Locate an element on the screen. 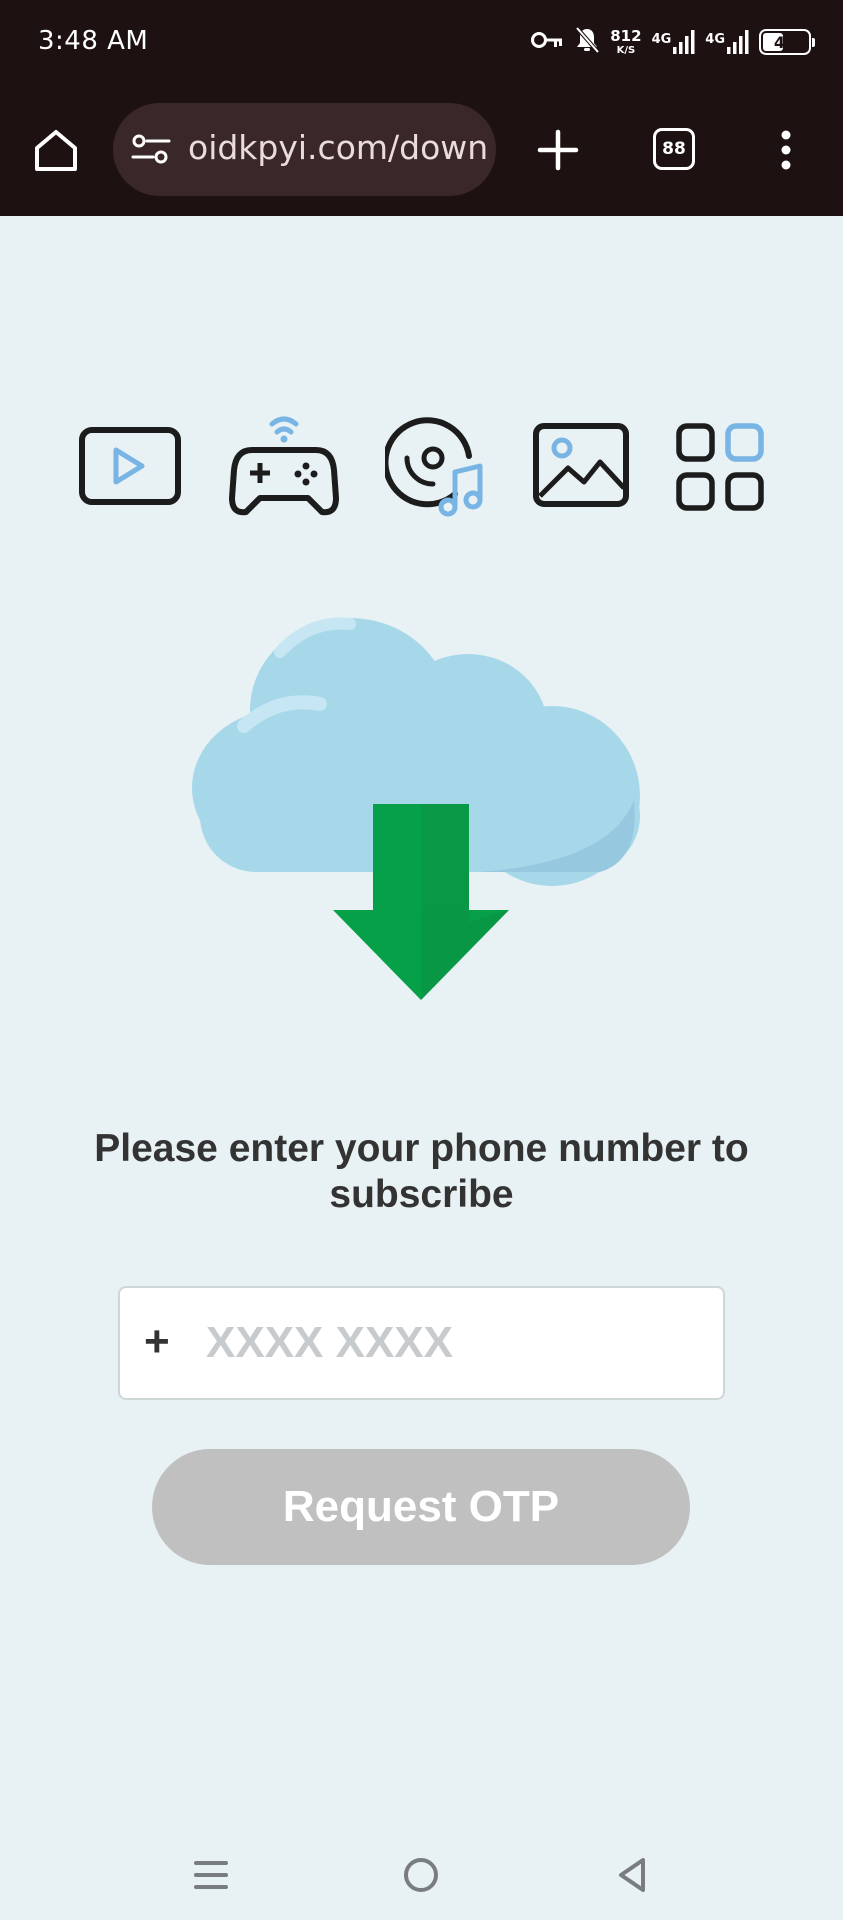 Image resolution: width=843 pixels, height=1920 pixels. network-speed: 812 K/S is located at coordinates (626, 41).